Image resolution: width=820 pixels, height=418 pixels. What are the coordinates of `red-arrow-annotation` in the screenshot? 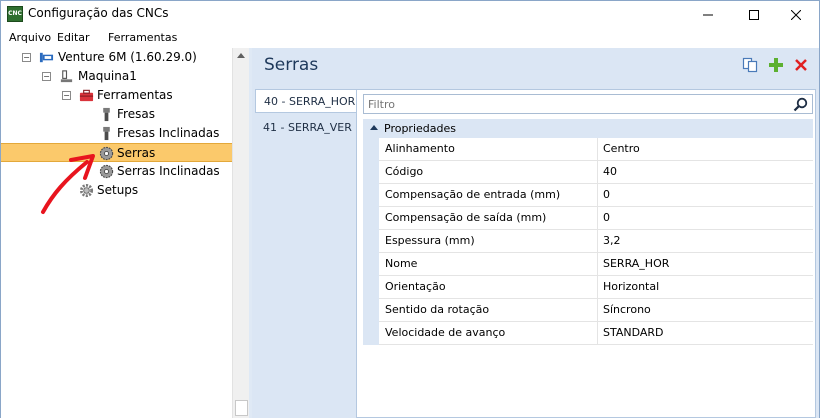 It's located at (68, 184).